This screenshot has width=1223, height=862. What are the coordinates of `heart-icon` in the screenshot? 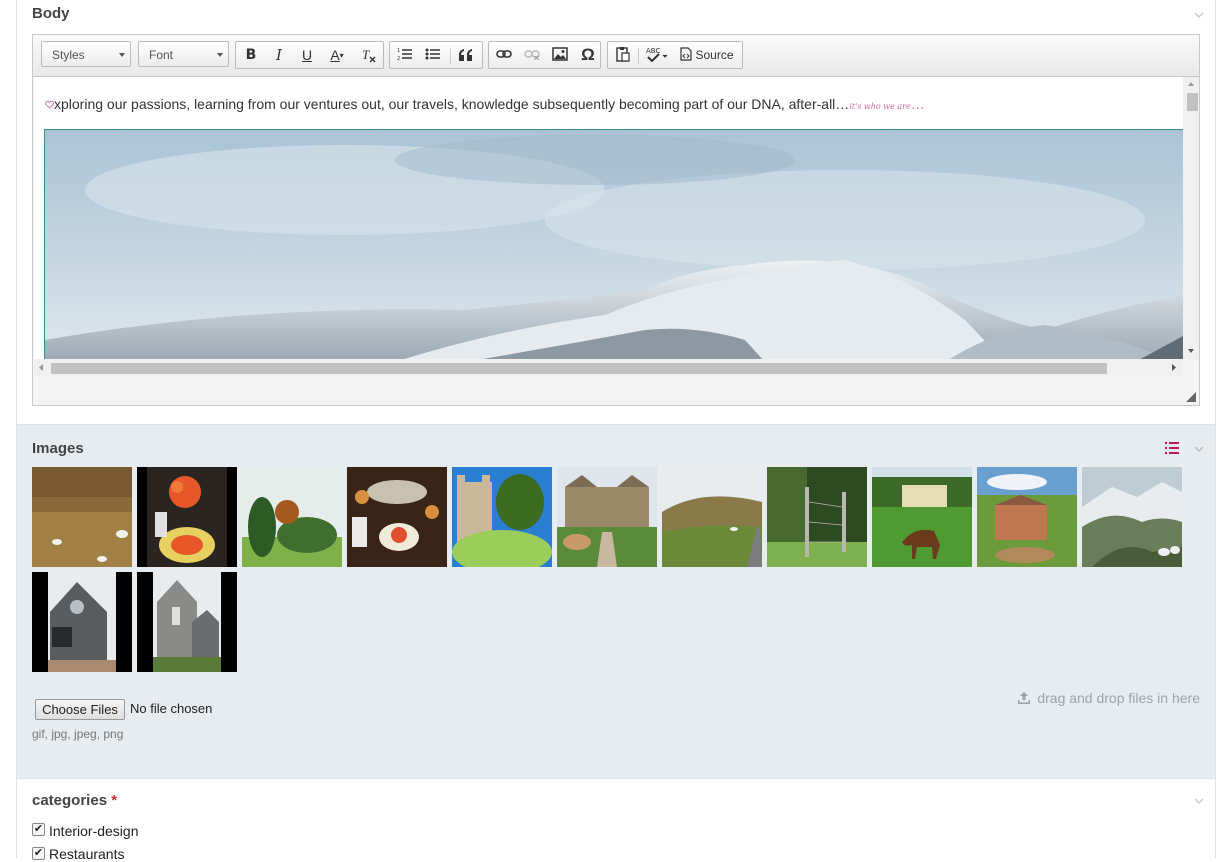 It's located at (49, 104).